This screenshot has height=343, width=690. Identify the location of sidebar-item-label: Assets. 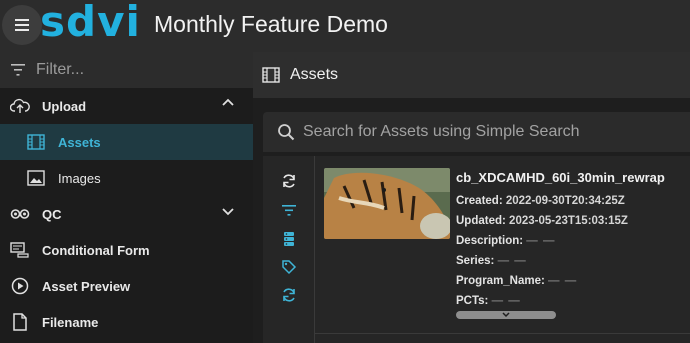
(79, 142).